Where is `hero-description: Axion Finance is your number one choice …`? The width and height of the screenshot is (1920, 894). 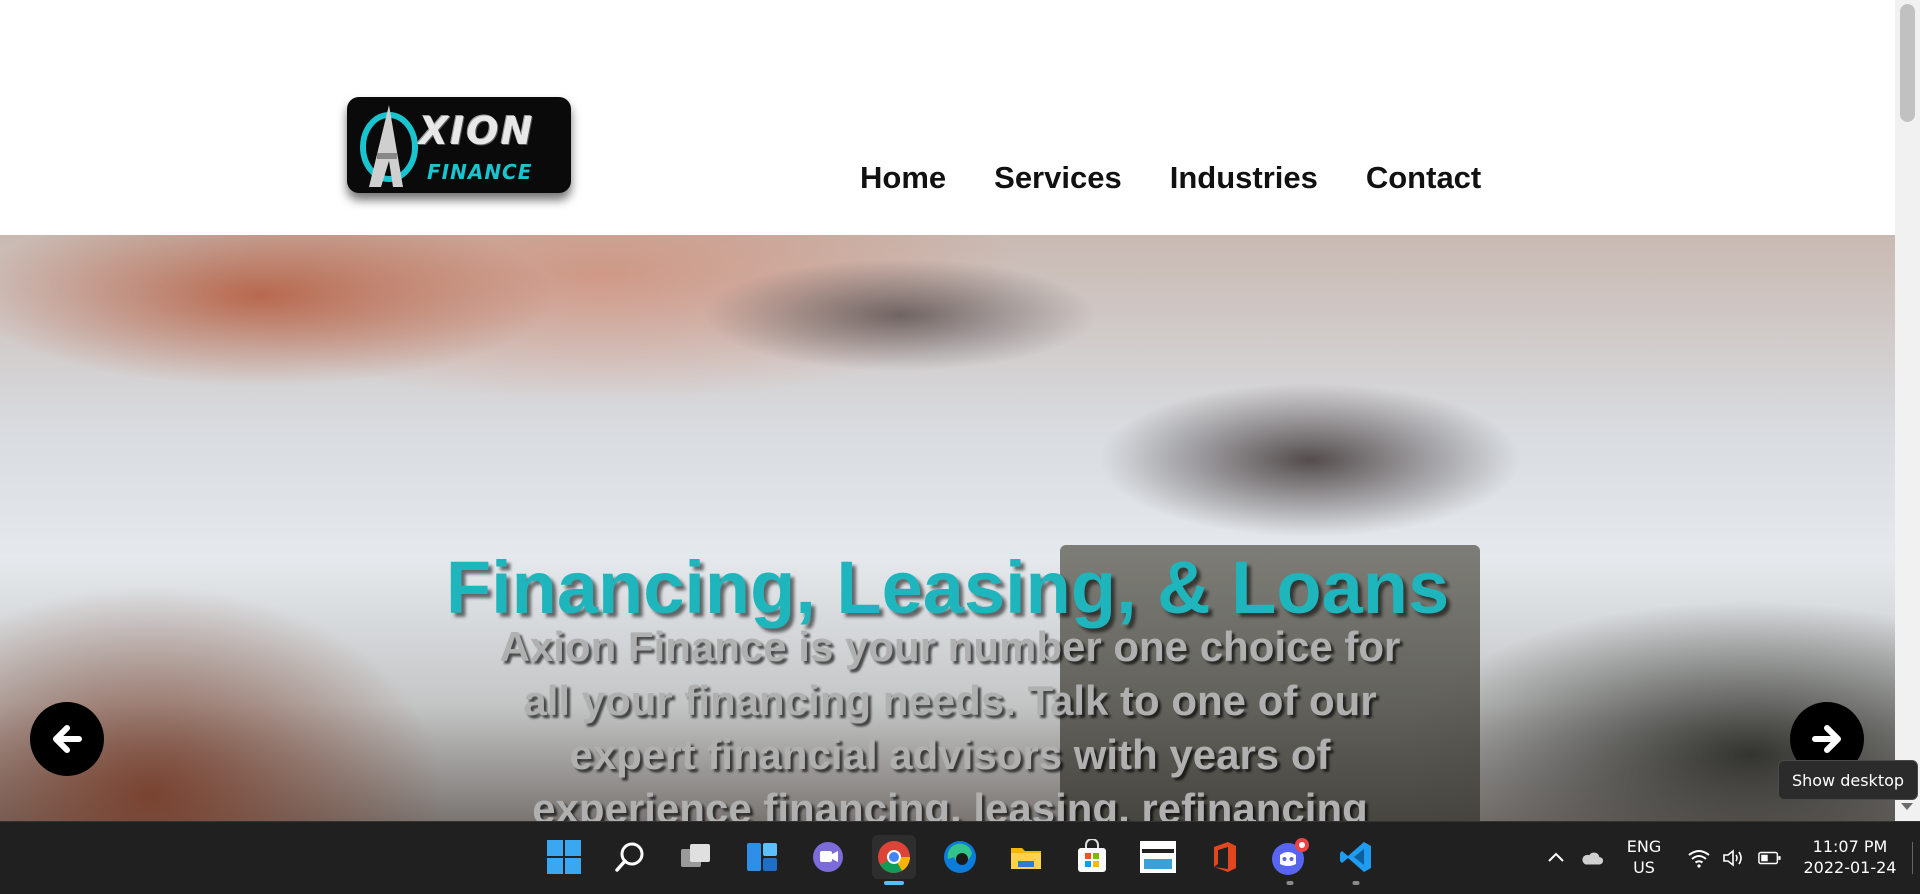 hero-description: Axion Finance is your number one choice … is located at coordinates (950, 722).